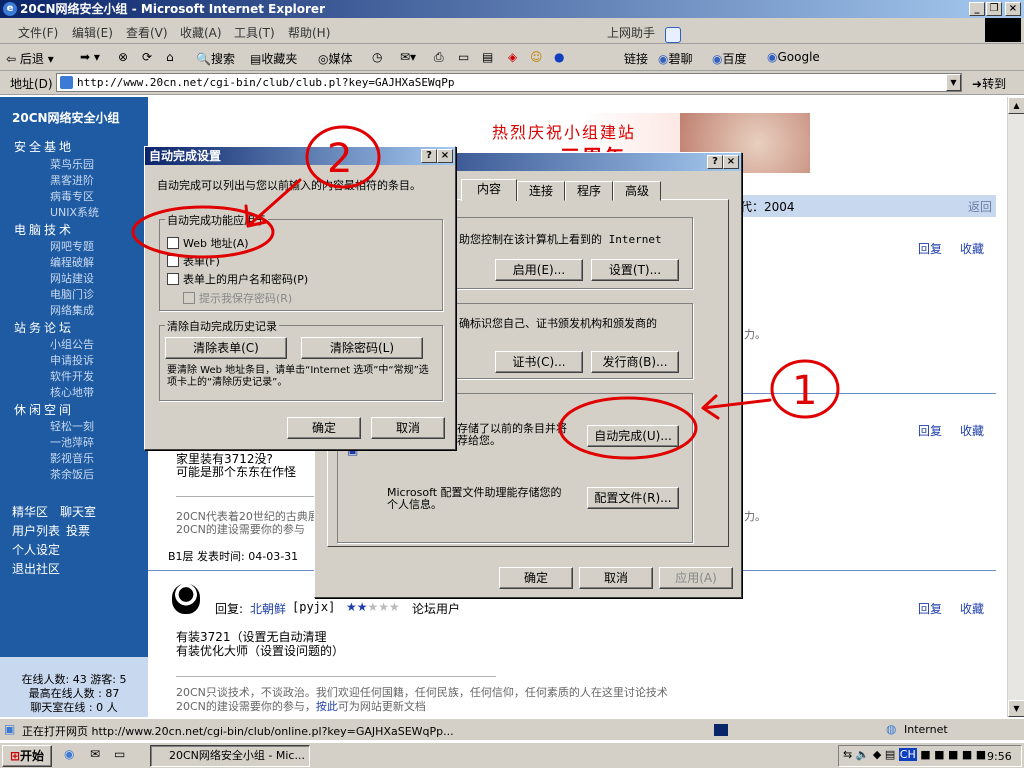  What do you see at coordinates (362, 348) in the screenshot?
I see `clear-passwords-button: 清除密码(L)` at bounding box center [362, 348].